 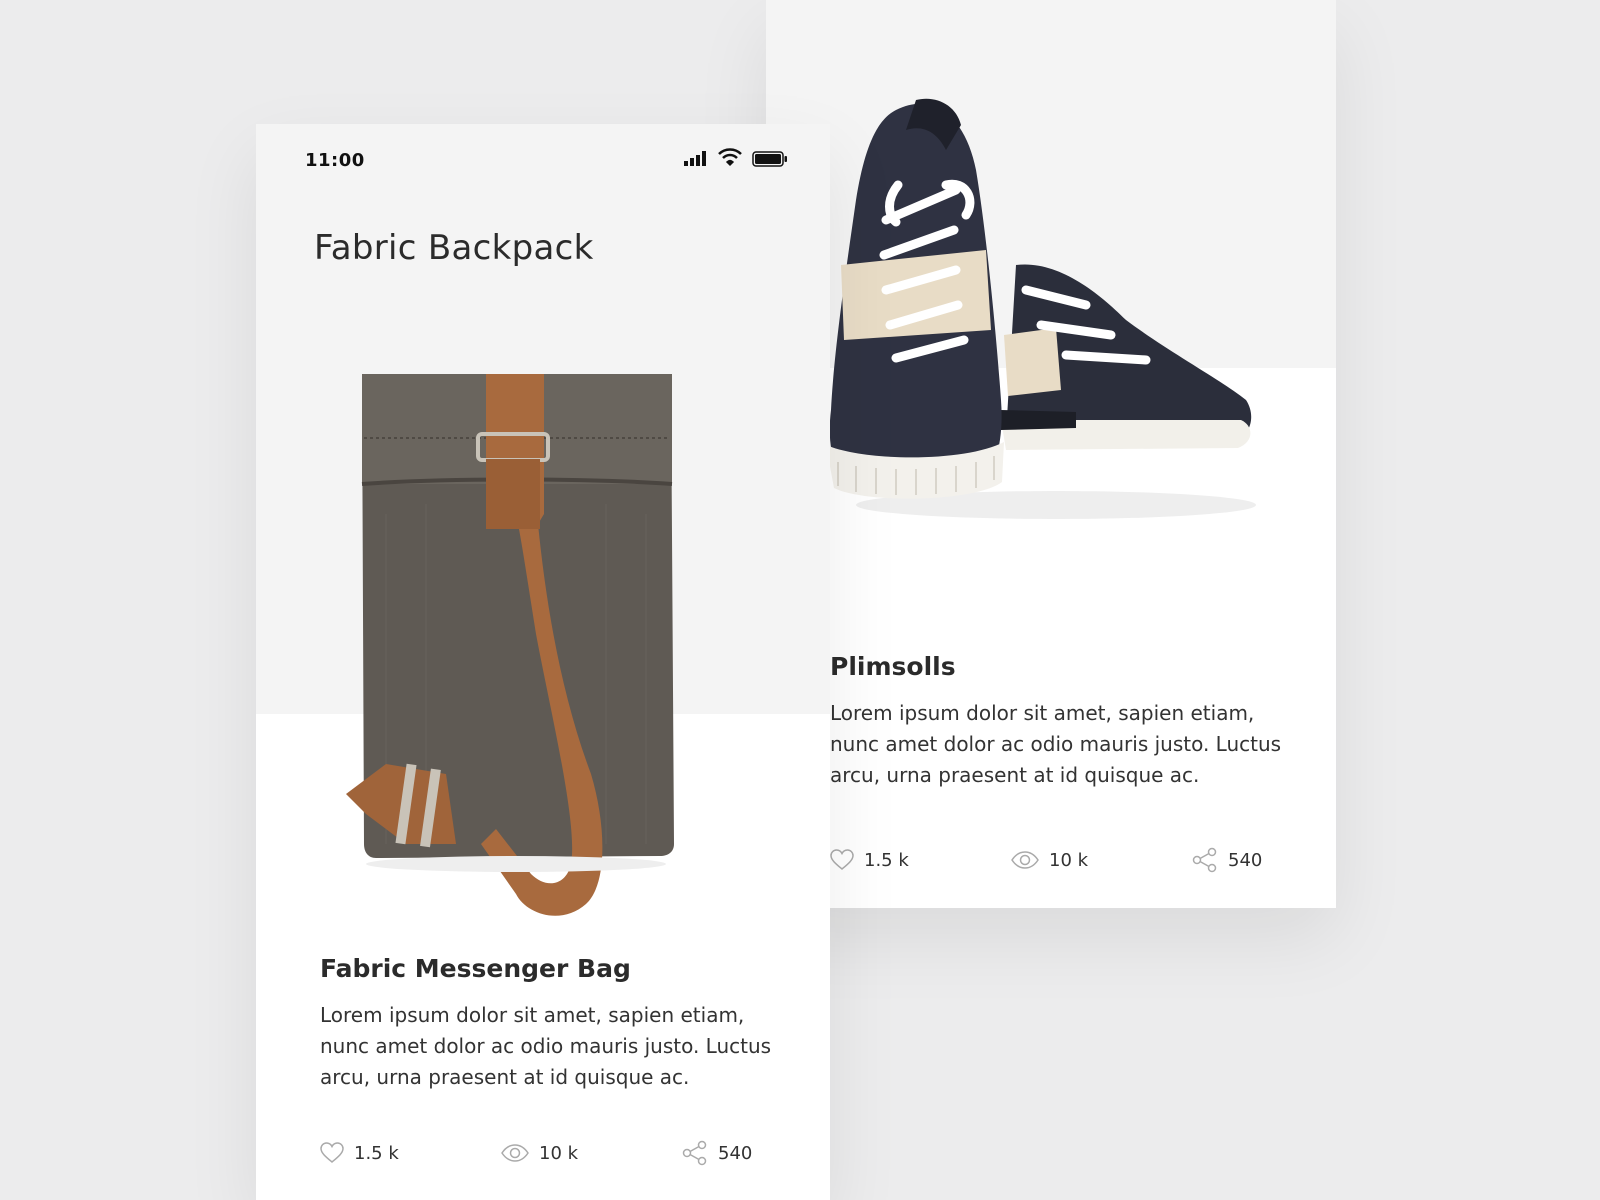 What do you see at coordinates (543, 159) in the screenshot?
I see `status-bar: 11:00` at bounding box center [543, 159].